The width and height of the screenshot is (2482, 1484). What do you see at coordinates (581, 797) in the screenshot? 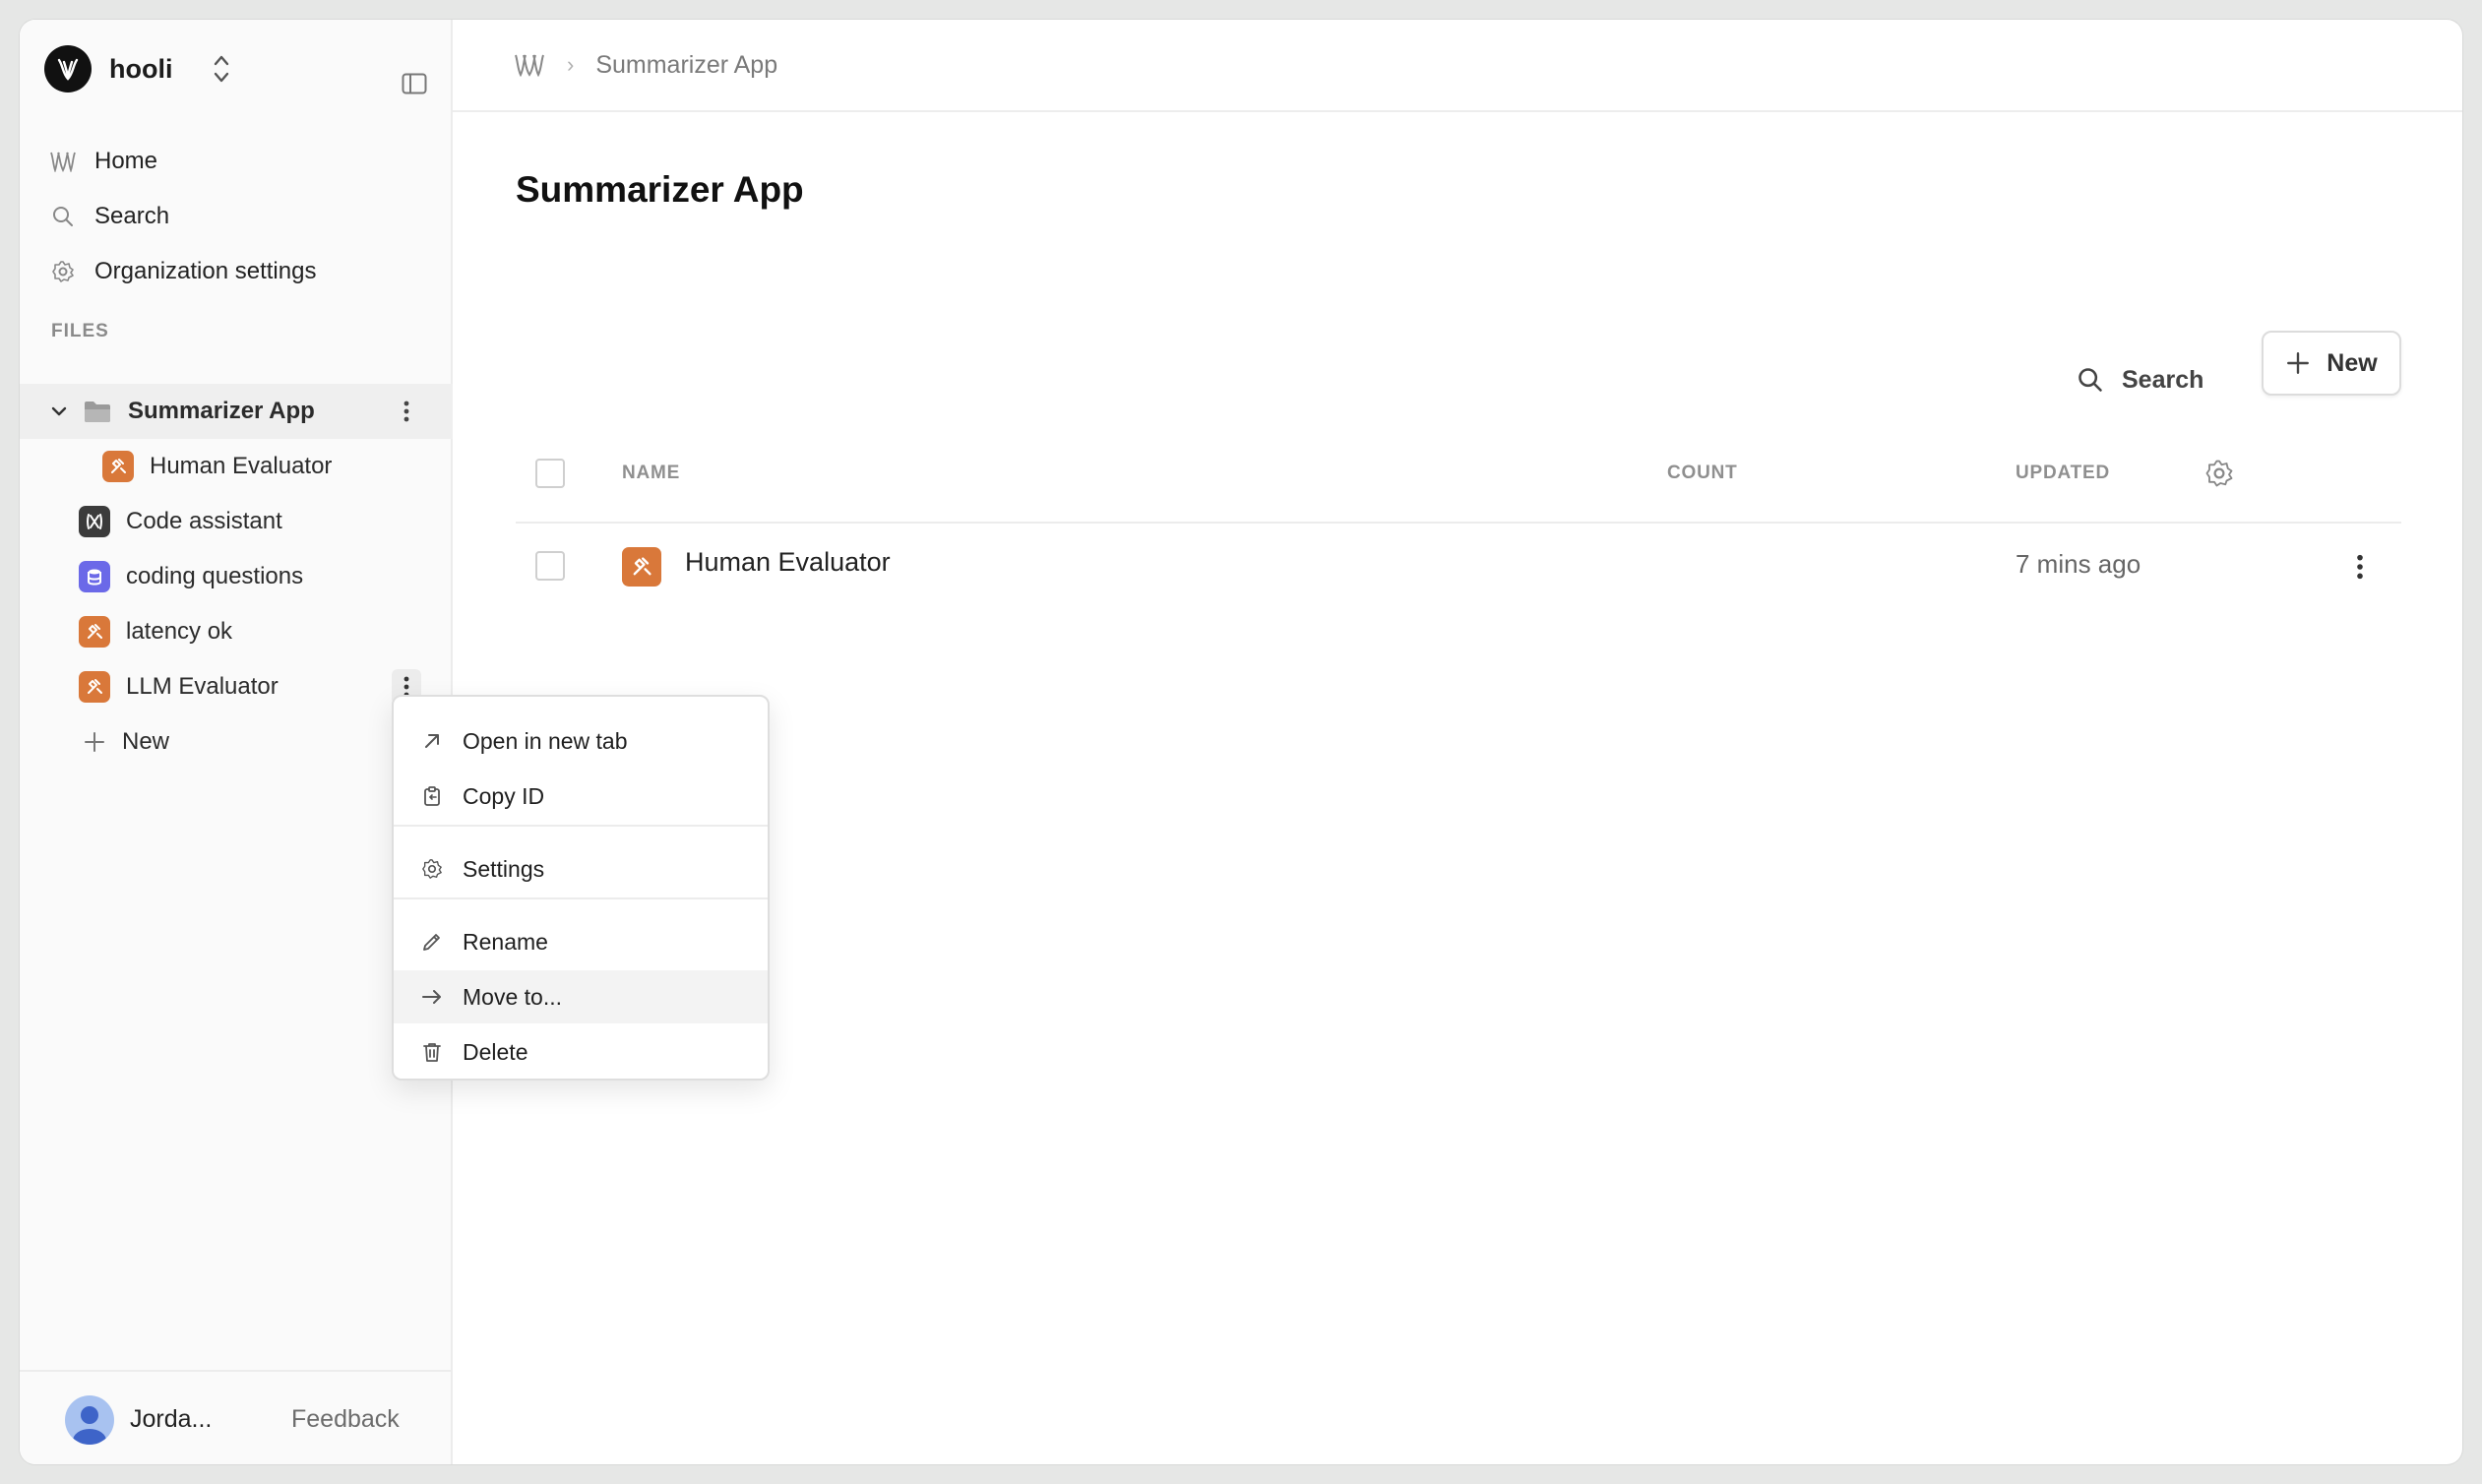
I see `menu-item-copy-id: Copy ID` at bounding box center [581, 797].